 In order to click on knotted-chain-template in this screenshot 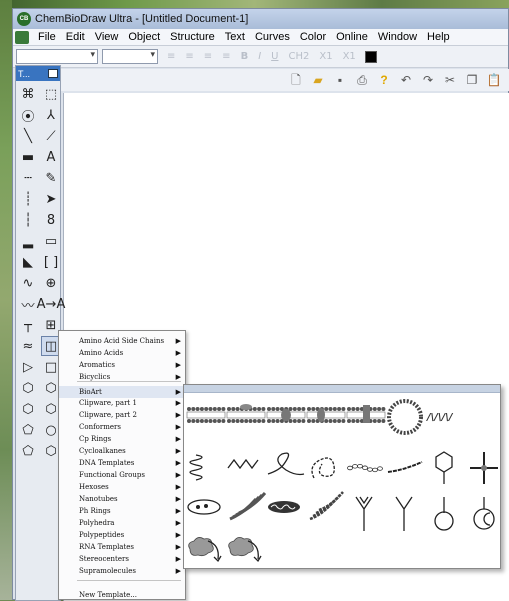, I will do `click(323, 468)`.